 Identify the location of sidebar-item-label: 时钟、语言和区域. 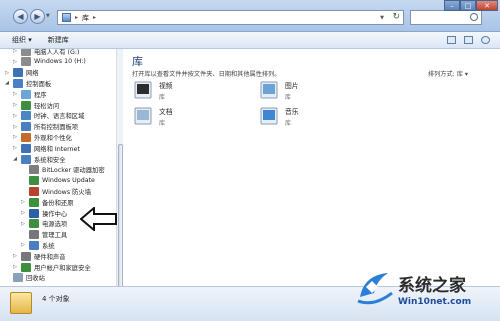
(59, 117).